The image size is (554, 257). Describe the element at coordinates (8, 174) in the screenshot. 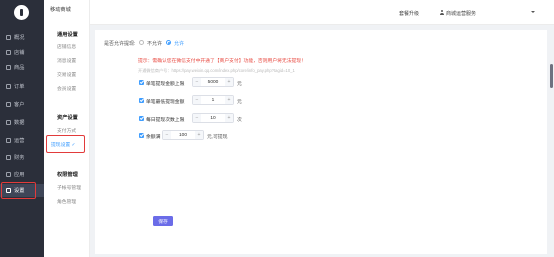

I see `apps-icon` at that location.